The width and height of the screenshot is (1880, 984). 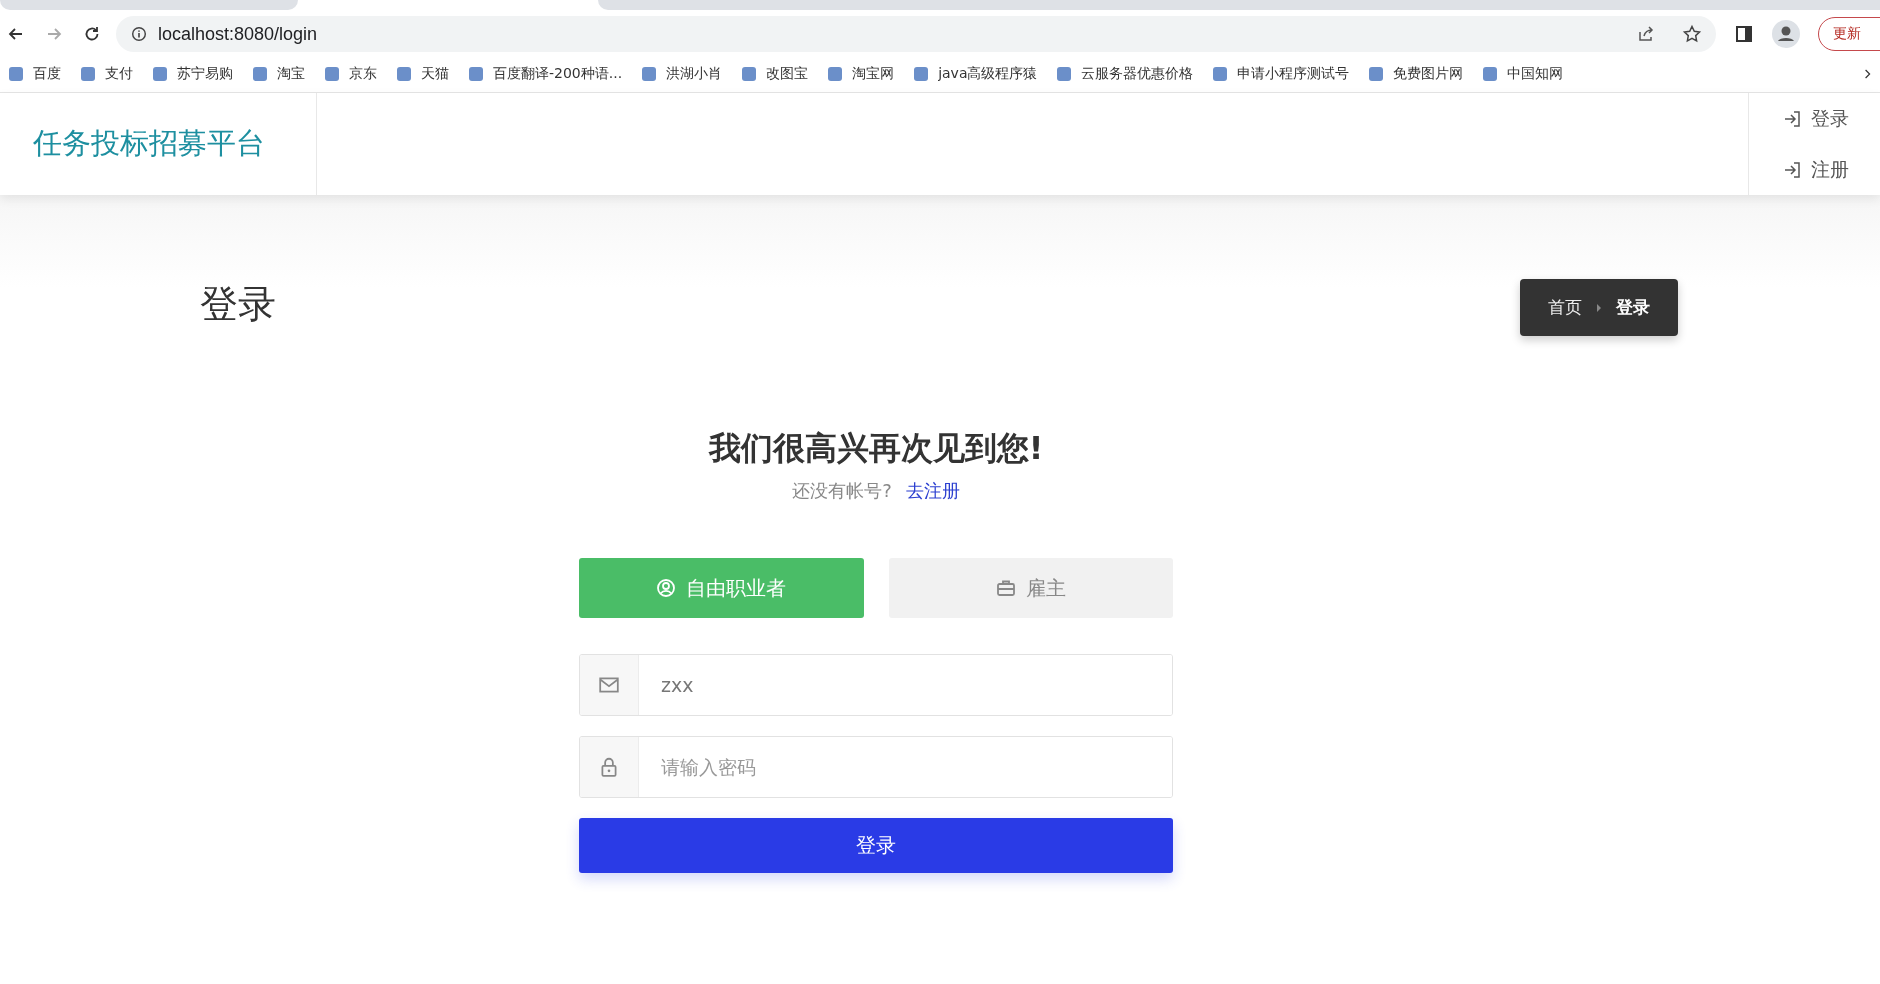 What do you see at coordinates (422, 74) in the screenshot?
I see `bookmark-link: 天猫` at bounding box center [422, 74].